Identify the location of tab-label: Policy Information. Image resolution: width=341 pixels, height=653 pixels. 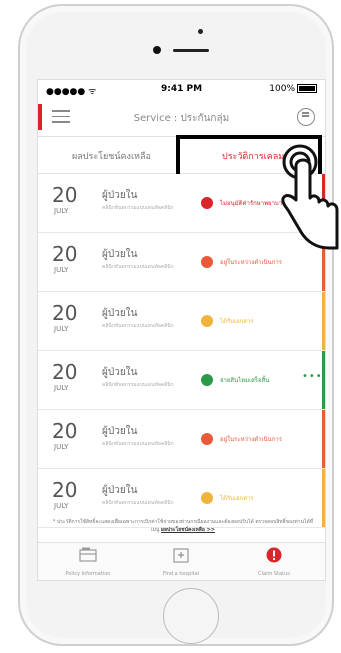
(88, 574).